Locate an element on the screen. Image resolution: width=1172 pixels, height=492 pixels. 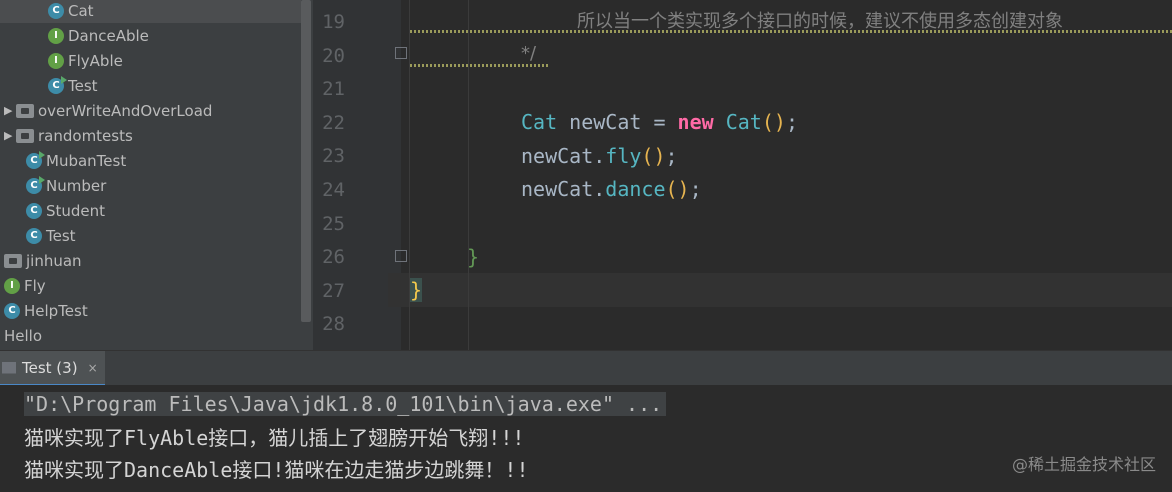
tree-item-label: Cat is located at coordinates (81, 10).